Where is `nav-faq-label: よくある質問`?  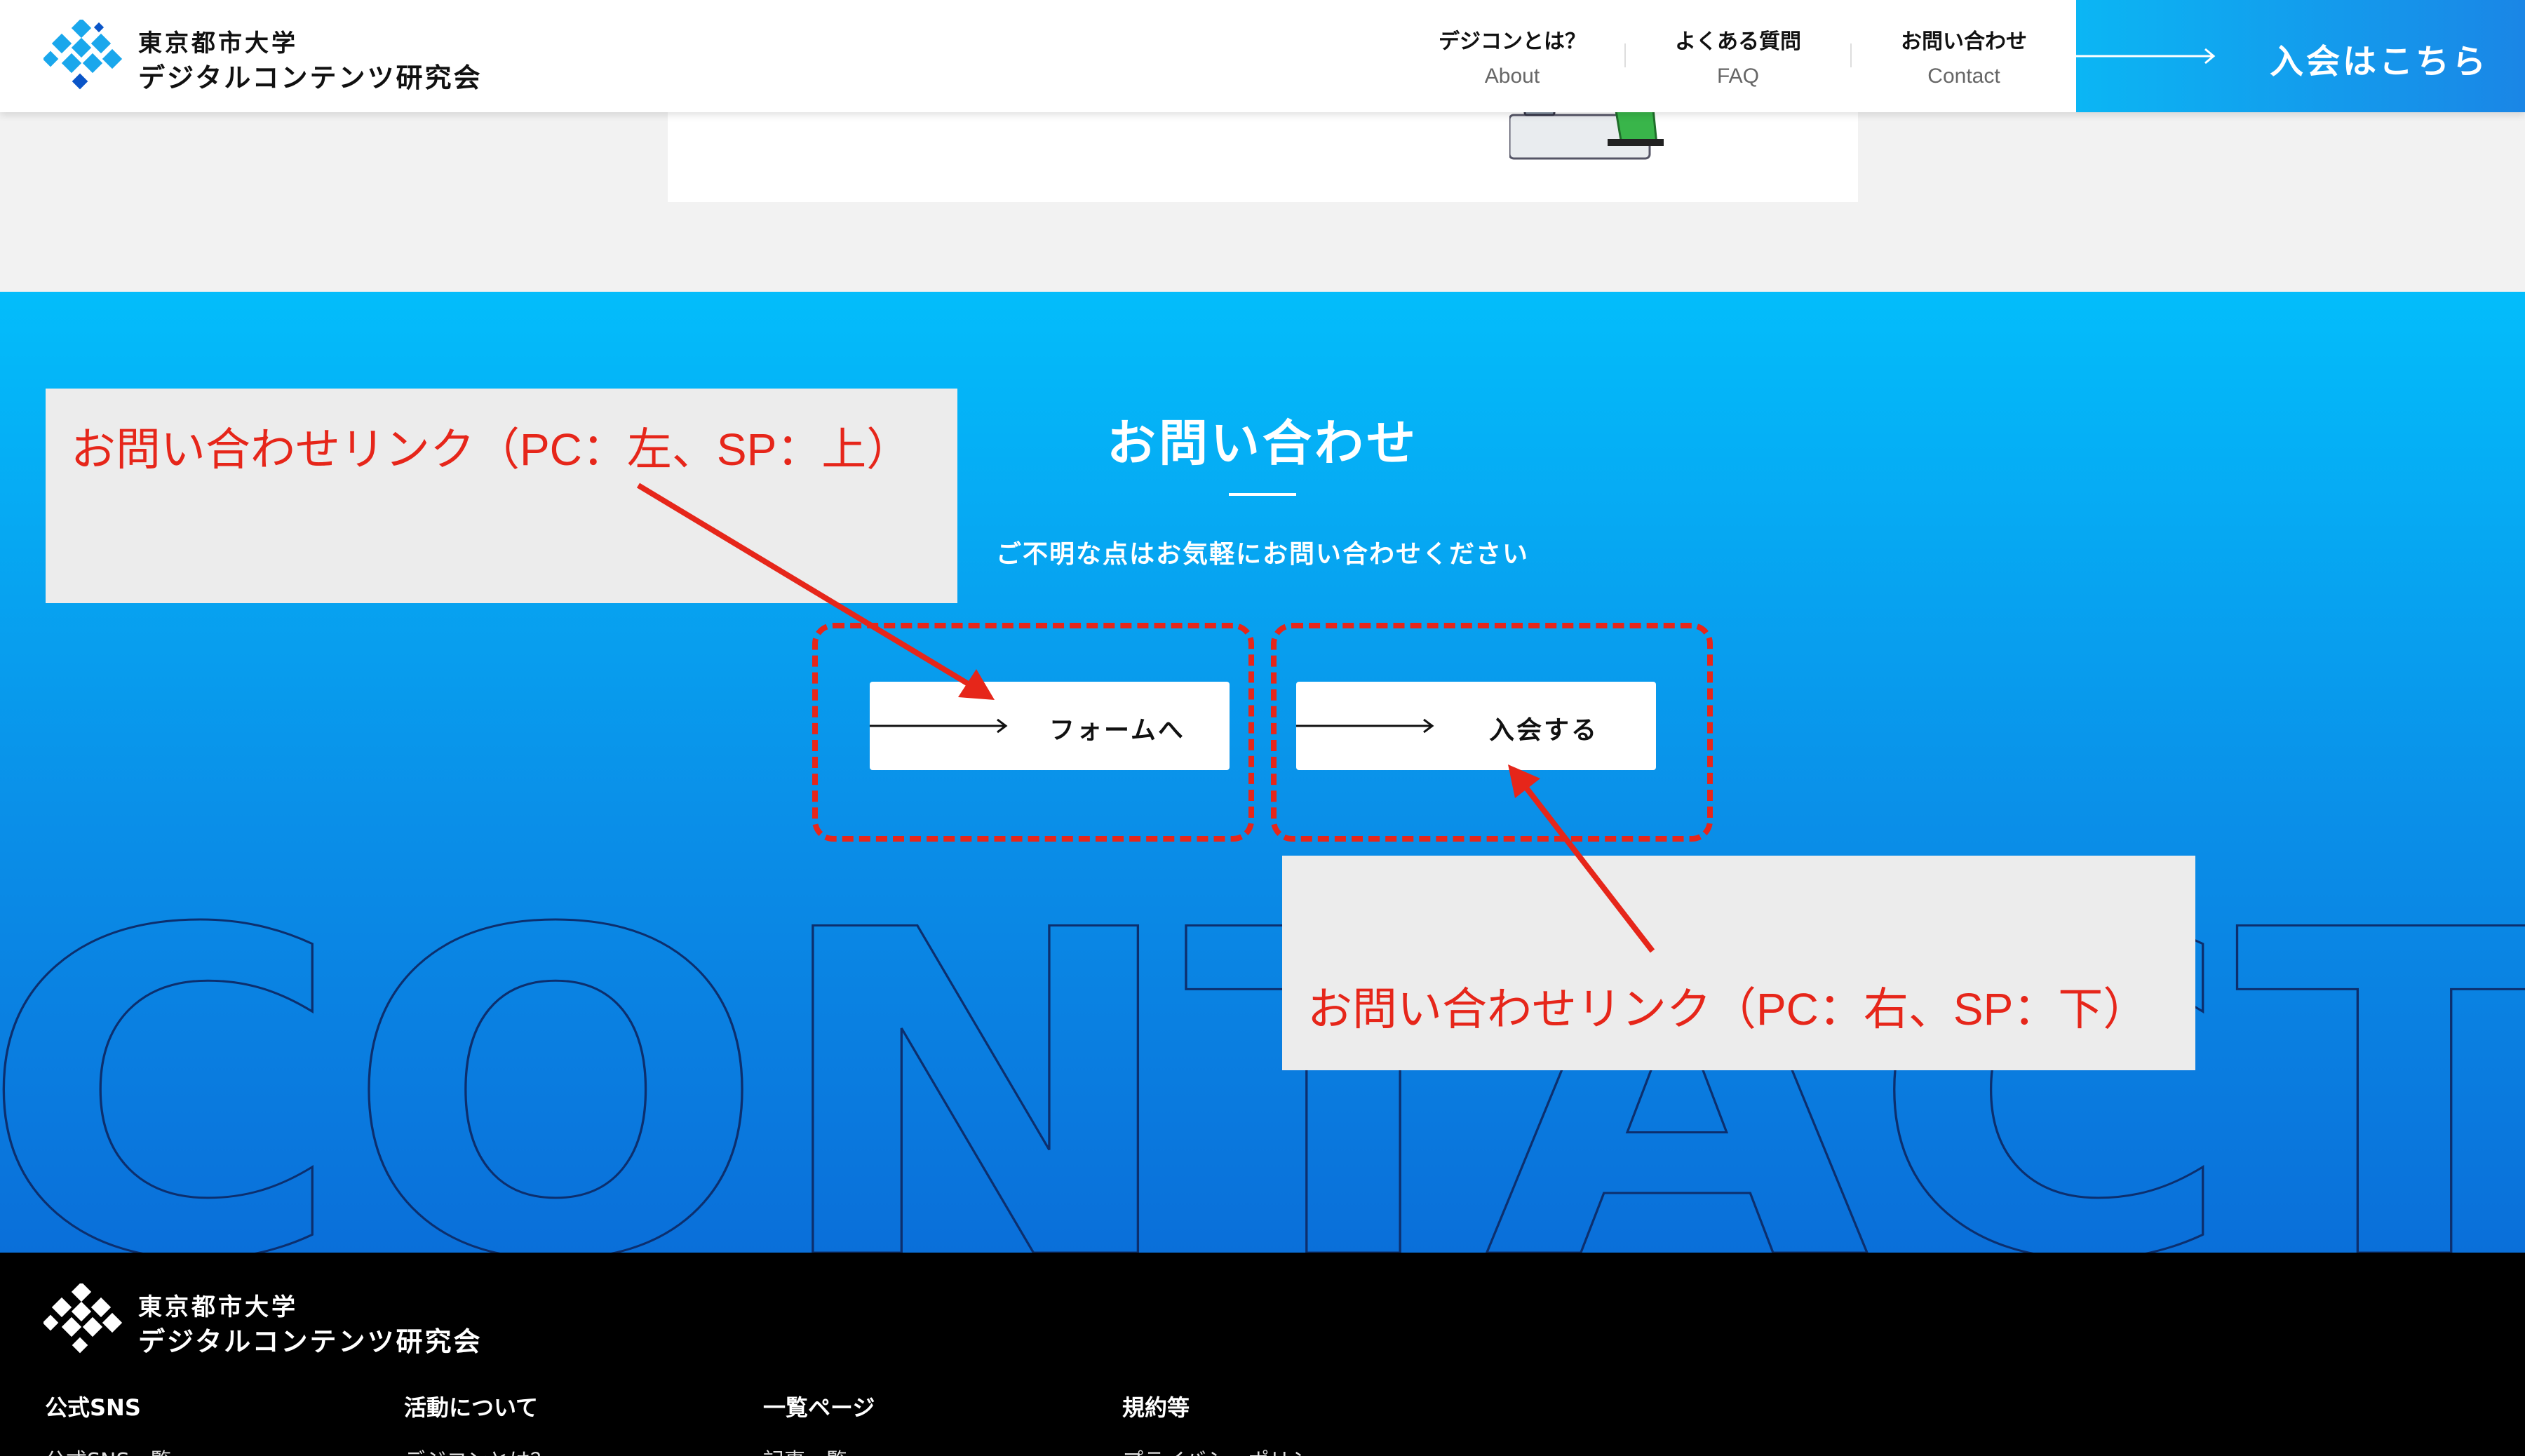 nav-faq-label: よくある質問 is located at coordinates (1738, 41).